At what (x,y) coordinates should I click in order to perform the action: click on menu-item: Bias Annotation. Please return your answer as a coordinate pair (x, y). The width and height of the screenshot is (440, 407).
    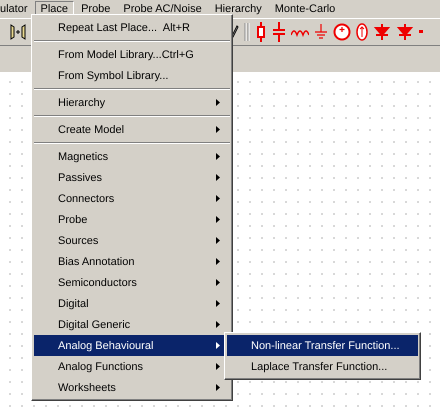
    Looking at the image, I should click on (132, 261).